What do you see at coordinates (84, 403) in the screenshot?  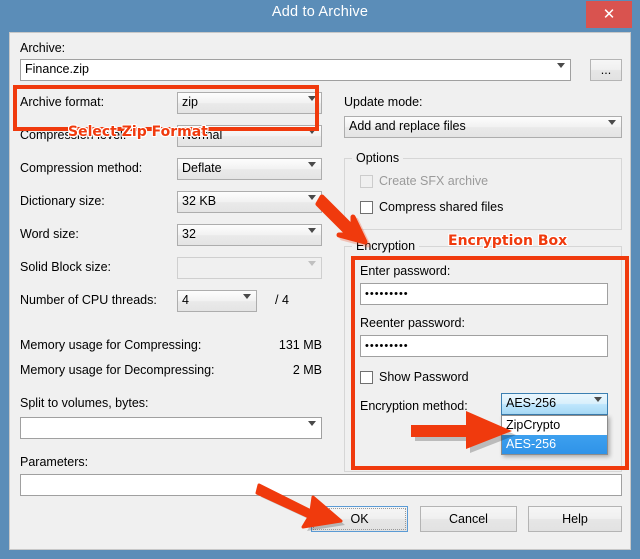 I see `split-volumes-label: Split to volumes, bytes:` at bounding box center [84, 403].